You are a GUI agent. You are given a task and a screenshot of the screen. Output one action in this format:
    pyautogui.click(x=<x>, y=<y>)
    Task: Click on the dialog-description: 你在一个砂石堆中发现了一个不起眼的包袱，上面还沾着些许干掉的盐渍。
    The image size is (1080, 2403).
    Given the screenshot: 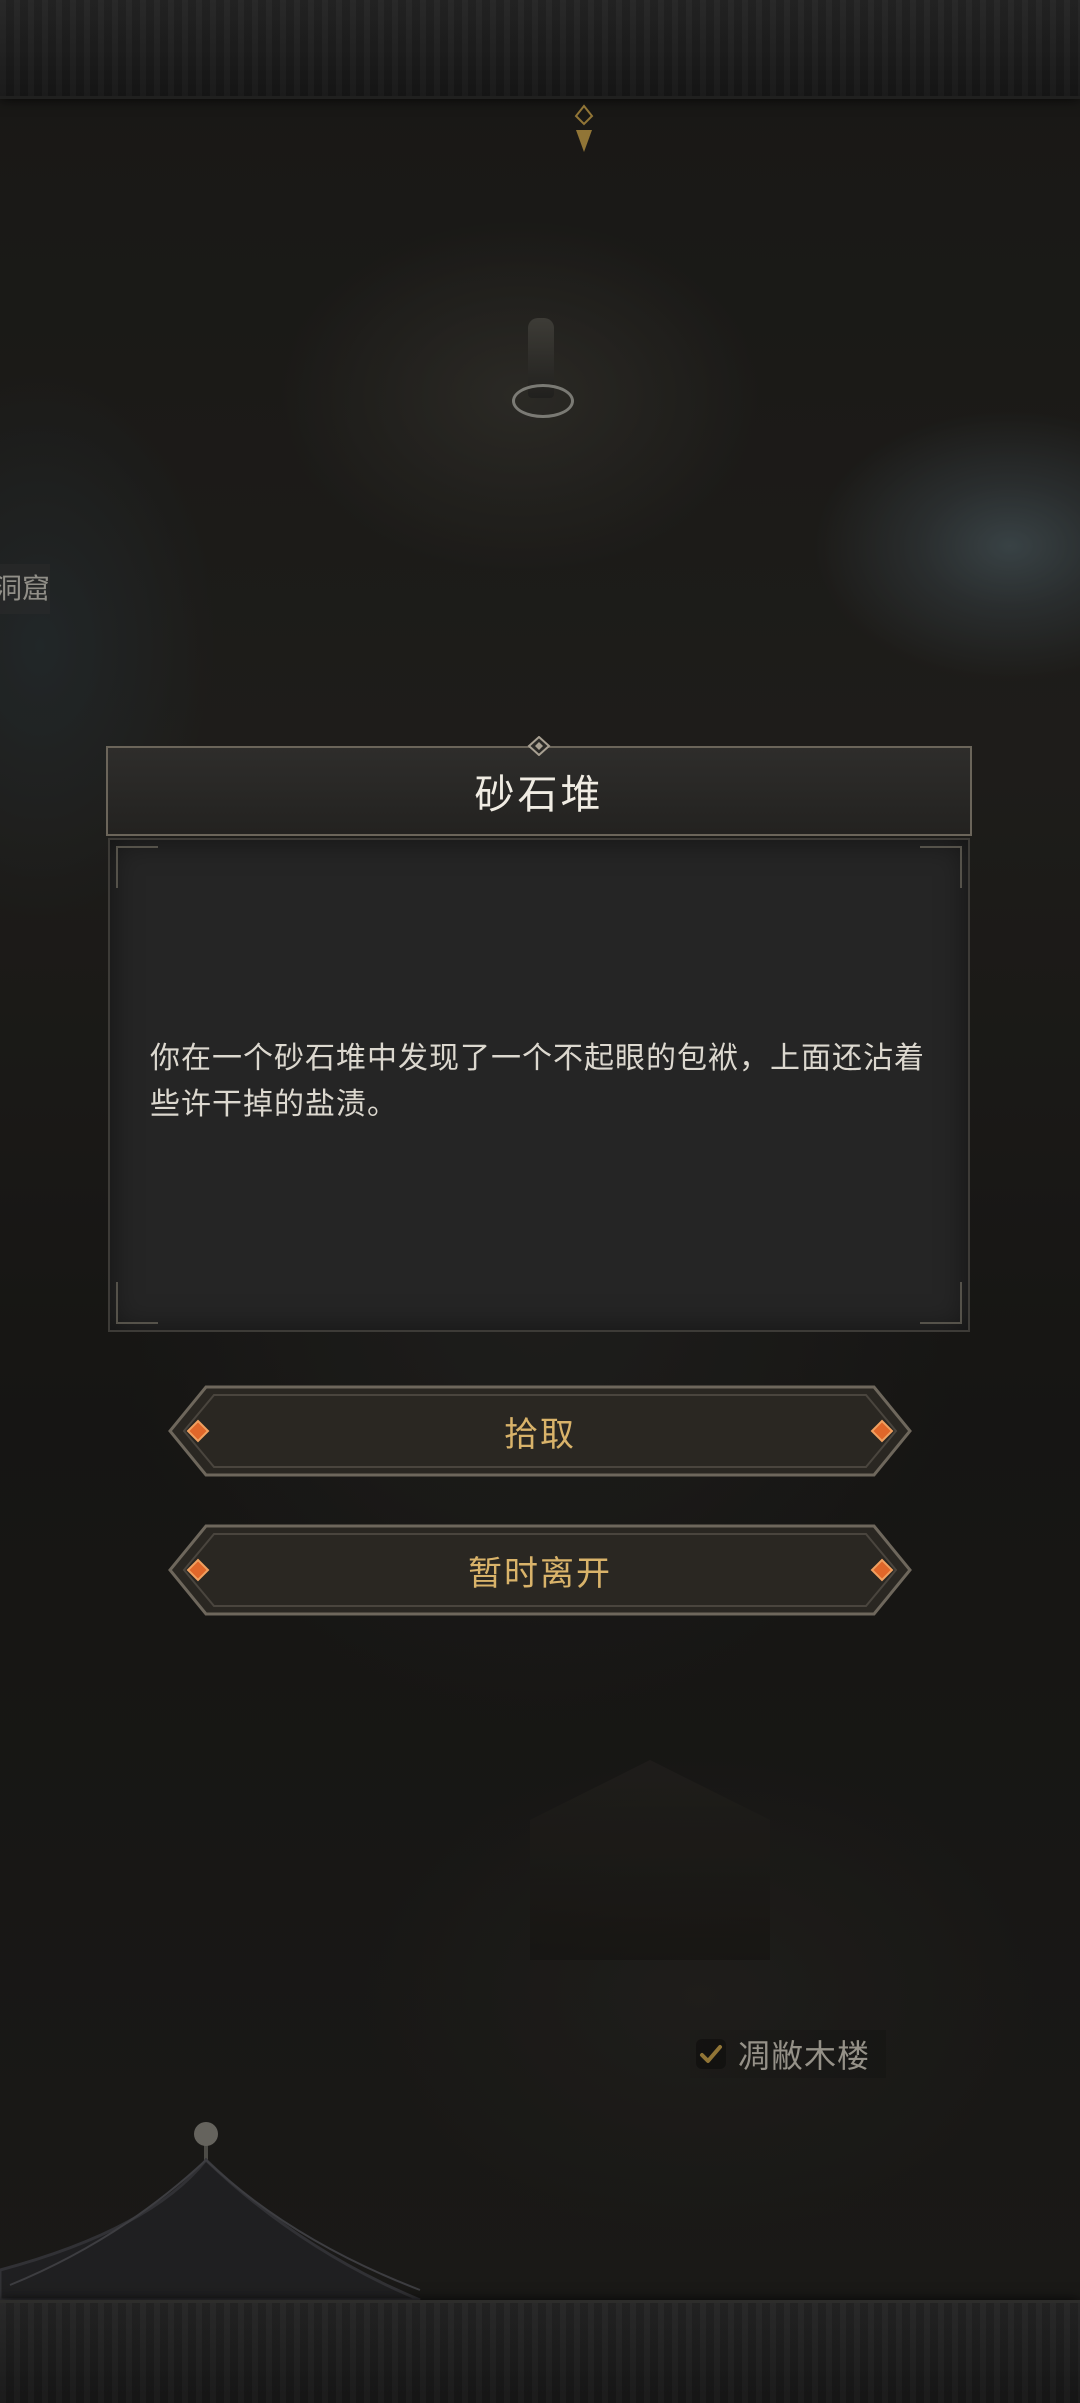 What is the action you would take?
    pyautogui.click(x=537, y=1081)
    